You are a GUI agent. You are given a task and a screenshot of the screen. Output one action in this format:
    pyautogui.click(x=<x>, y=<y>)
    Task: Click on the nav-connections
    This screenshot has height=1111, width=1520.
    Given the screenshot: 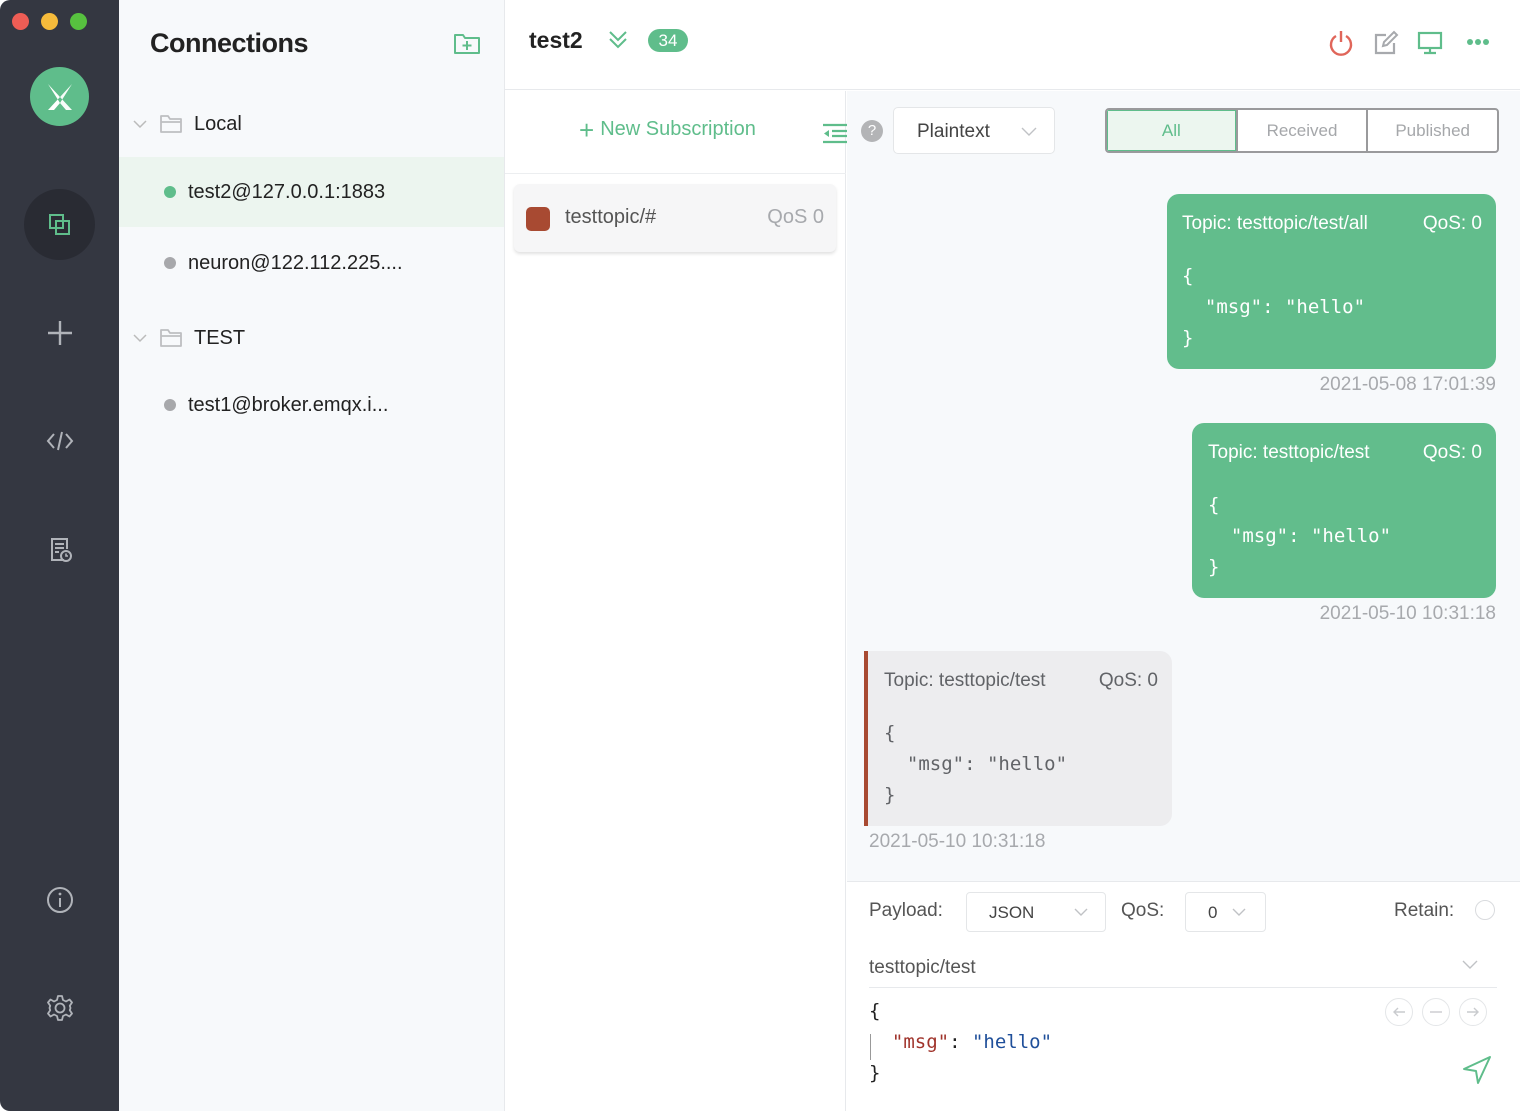 What is the action you would take?
    pyautogui.click(x=59, y=224)
    